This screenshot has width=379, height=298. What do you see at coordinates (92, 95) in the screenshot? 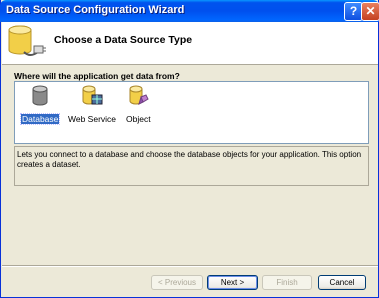
I see `web-service-icon` at bounding box center [92, 95].